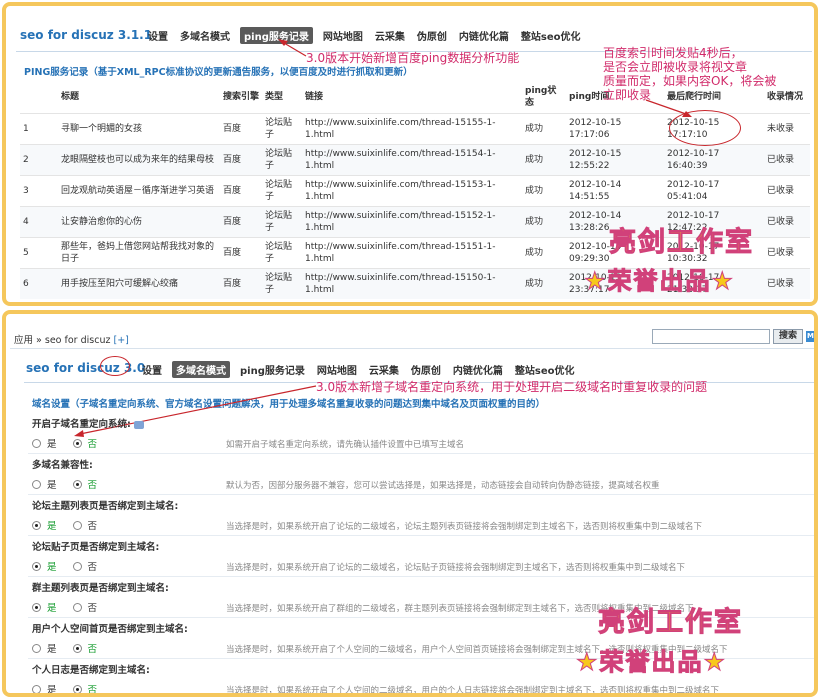 The height and width of the screenshot is (699, 820). I want to click on setting-label-text: 论坛贴子页是否绑定到主域名:, so click(96, 547).